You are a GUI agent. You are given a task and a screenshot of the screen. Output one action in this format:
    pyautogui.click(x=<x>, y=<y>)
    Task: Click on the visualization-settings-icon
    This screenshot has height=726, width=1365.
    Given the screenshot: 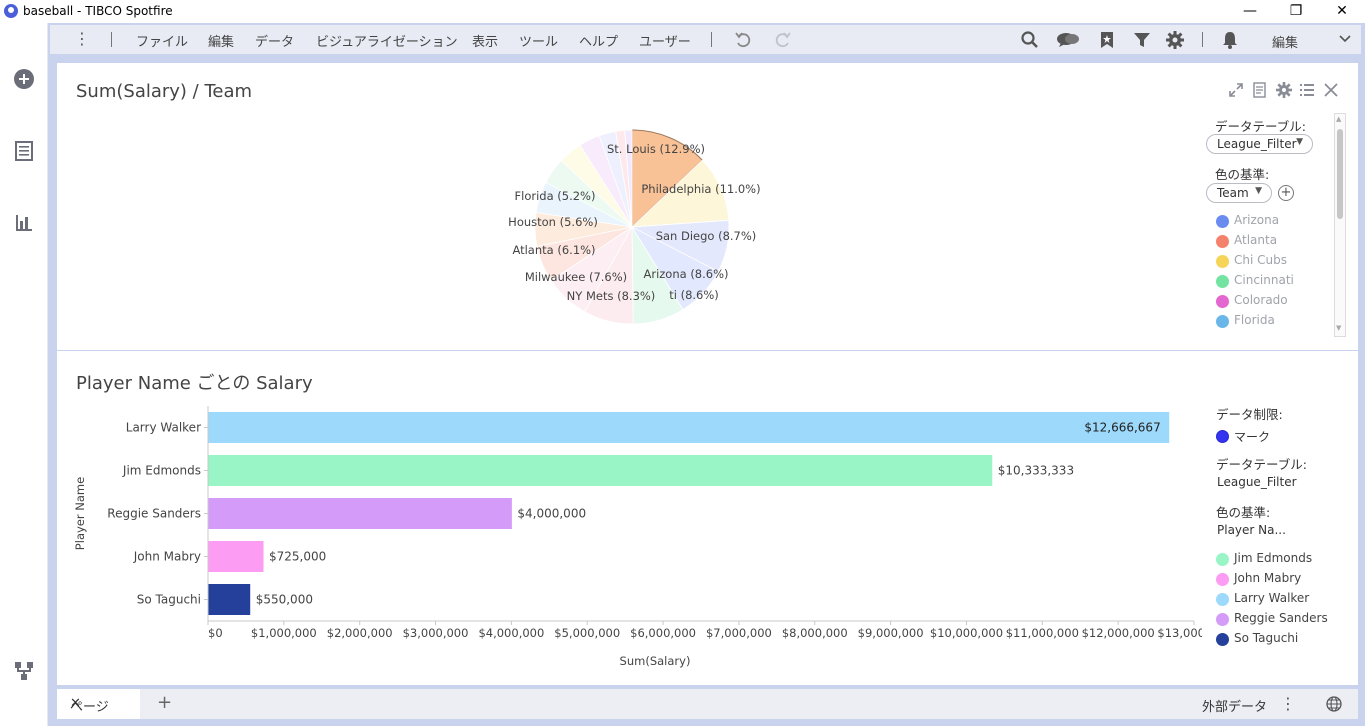 What is the action you would take?
    pyautogui.click(x=1284, y=90)
    